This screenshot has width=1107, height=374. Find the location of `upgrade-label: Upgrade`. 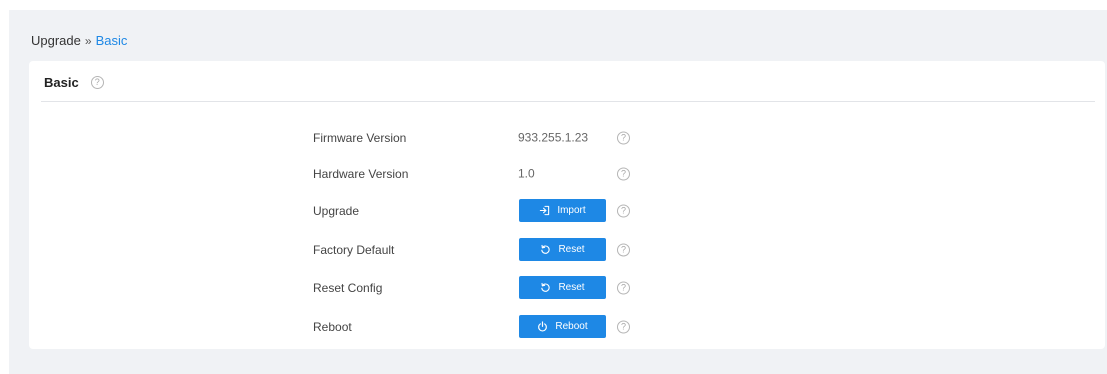

upgrade-label: Upgrade is located at coordinates (336, 211).